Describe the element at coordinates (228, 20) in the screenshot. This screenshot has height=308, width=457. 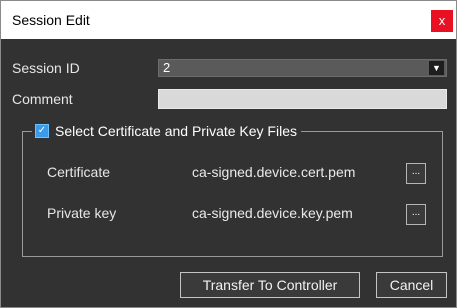
I see `title-bar: Session Edit x` at that location.